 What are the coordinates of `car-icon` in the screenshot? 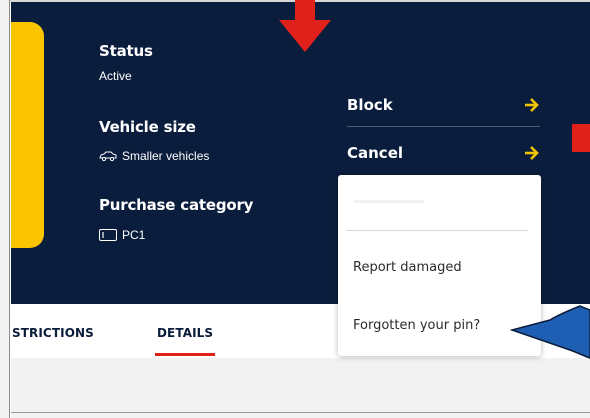 It's located at (108, 156).